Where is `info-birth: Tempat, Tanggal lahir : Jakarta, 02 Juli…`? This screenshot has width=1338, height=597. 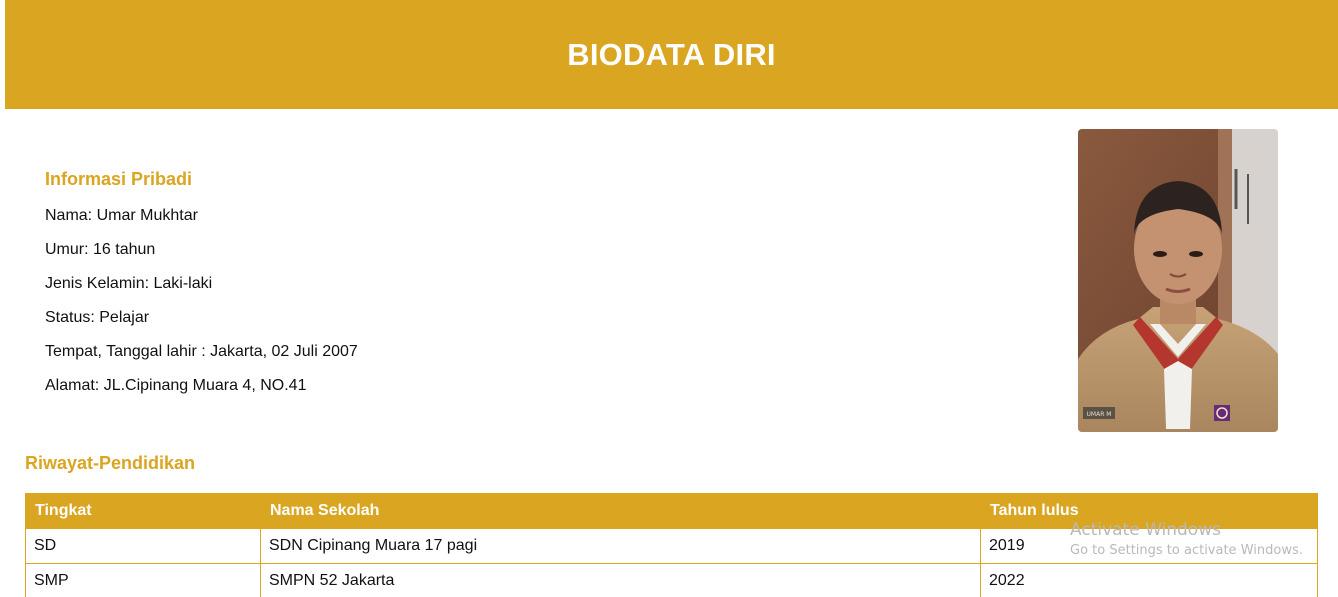 info-birth: Tempat, Tanggal lahir : Jakarta, 02 Juli… is located at coordinates (201, 351).